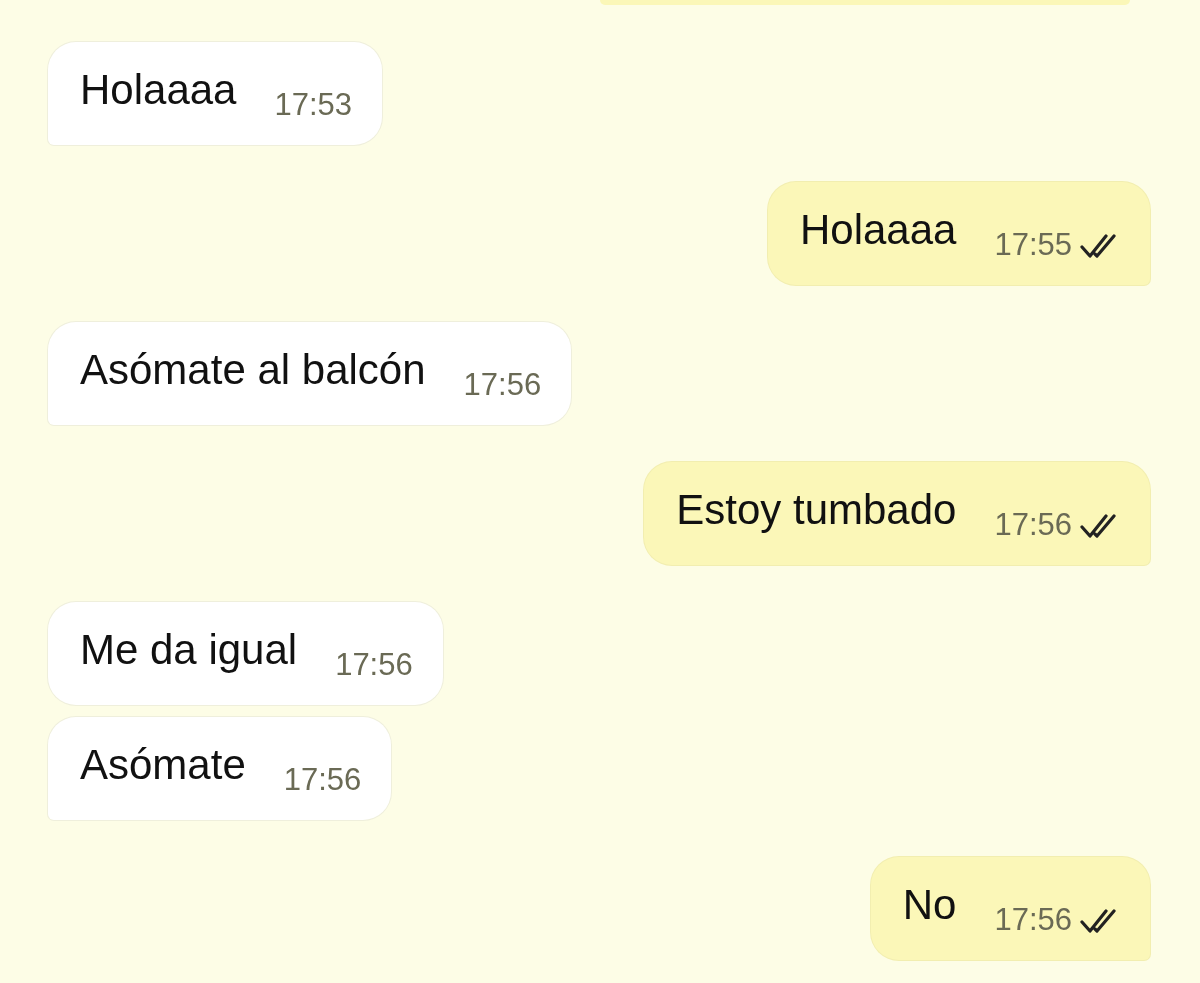 The height and width of the screenshot is (983, 1200). What do you see at coordinates (313, 105) in the screenshot?
I see `message-time: 17:53` at bounding box center [313, 105].